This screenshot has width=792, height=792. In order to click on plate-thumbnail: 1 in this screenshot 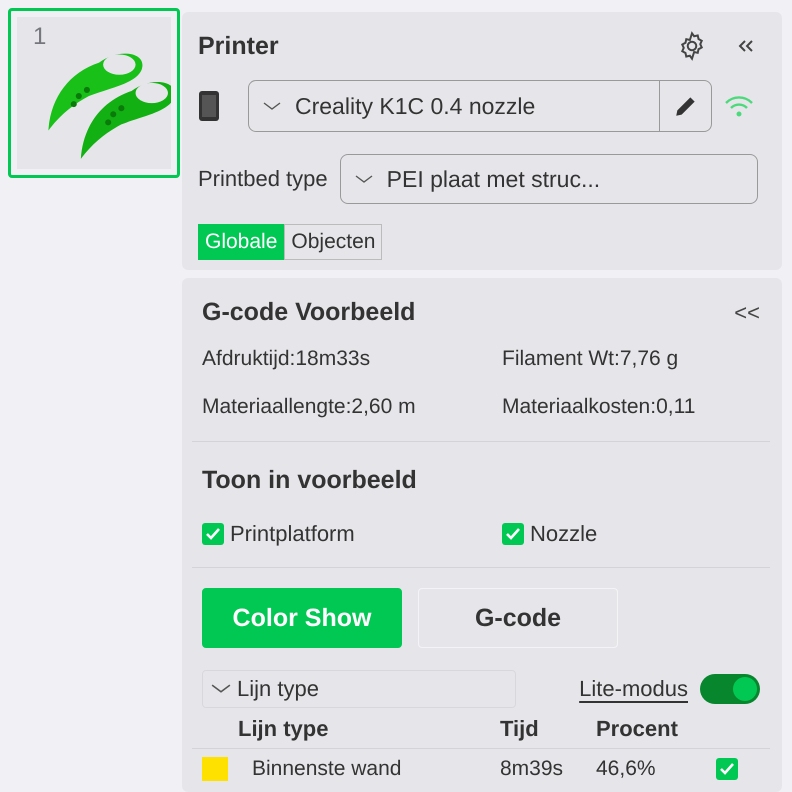, I will do `click(94, 93)`.